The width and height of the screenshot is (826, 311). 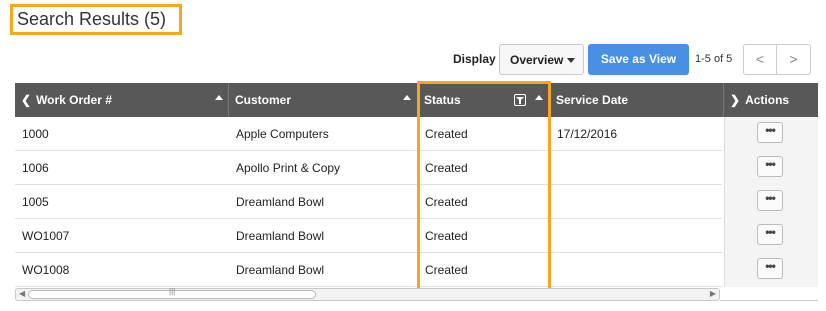 What do you see at coordinates (122, 100) in the screenshot?
I see `column-header-work-order: ❮ Work Order #` at bounding box center [122, 100].